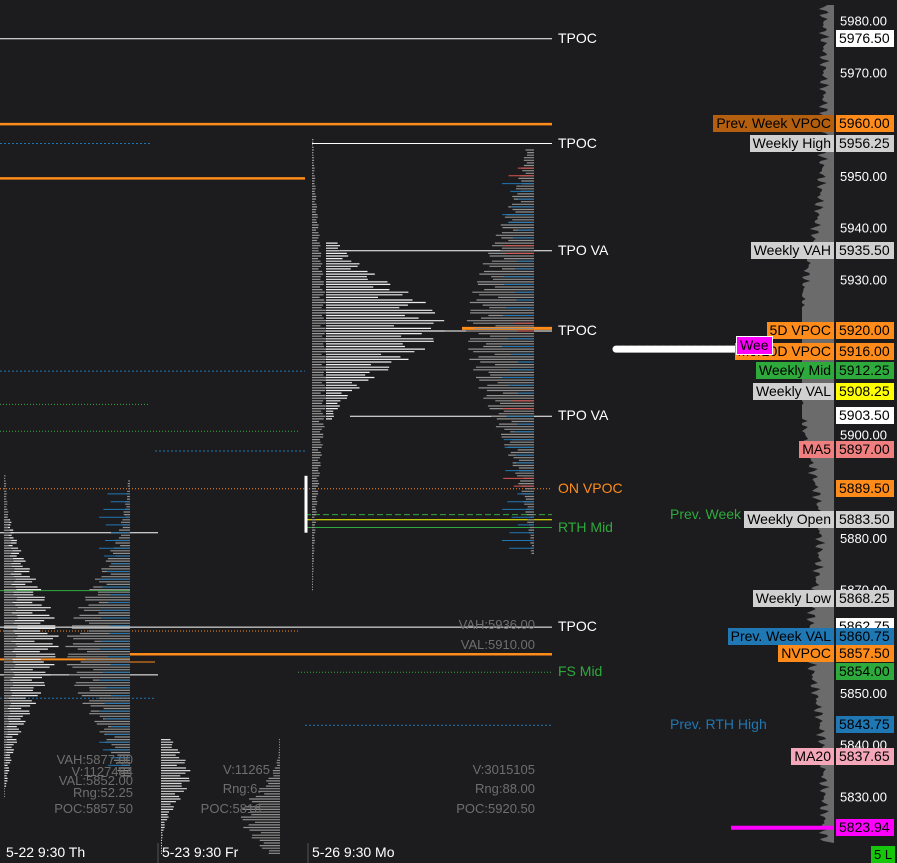  I want to click on session1-poc: POC:5857.50, so click(93, 808).